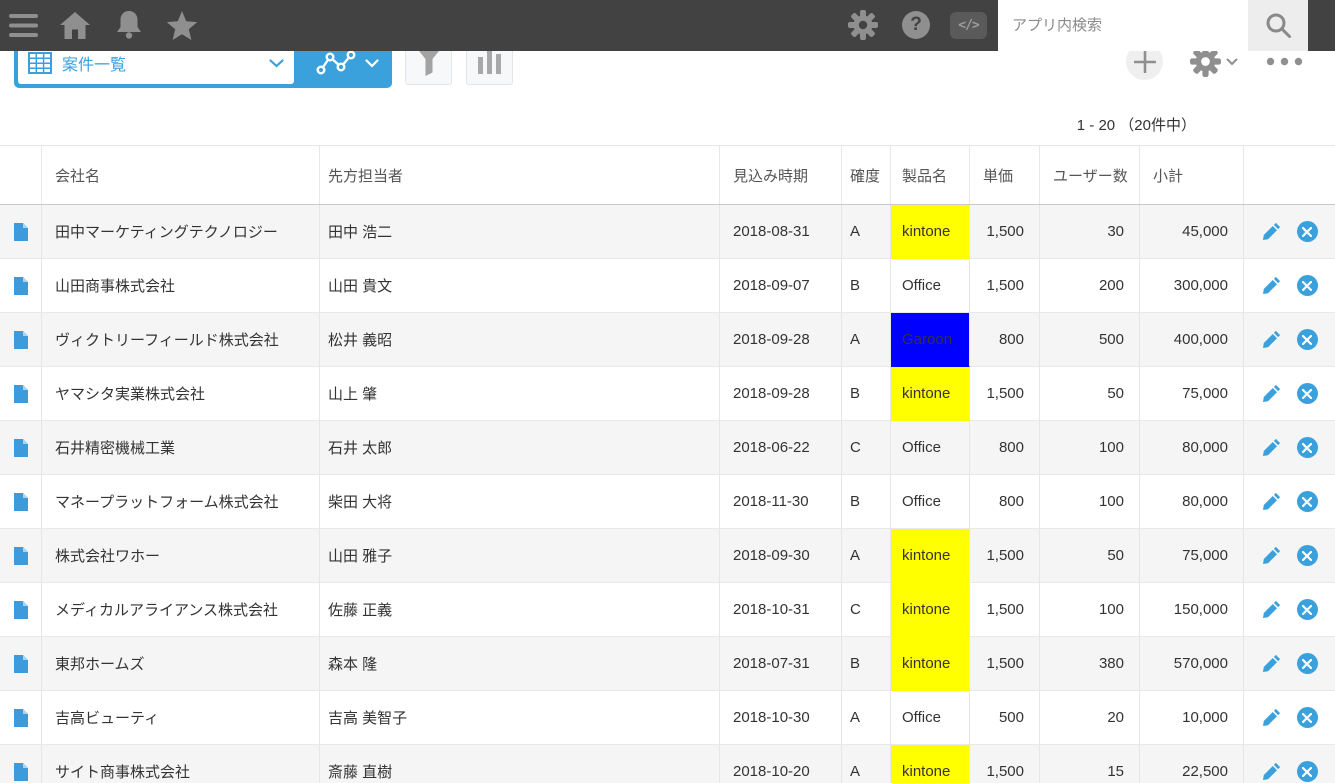  What do you see at coordinates (1123, 25) in the screenshot?
I see `app-search-input` at bounding box center [1123, 25].